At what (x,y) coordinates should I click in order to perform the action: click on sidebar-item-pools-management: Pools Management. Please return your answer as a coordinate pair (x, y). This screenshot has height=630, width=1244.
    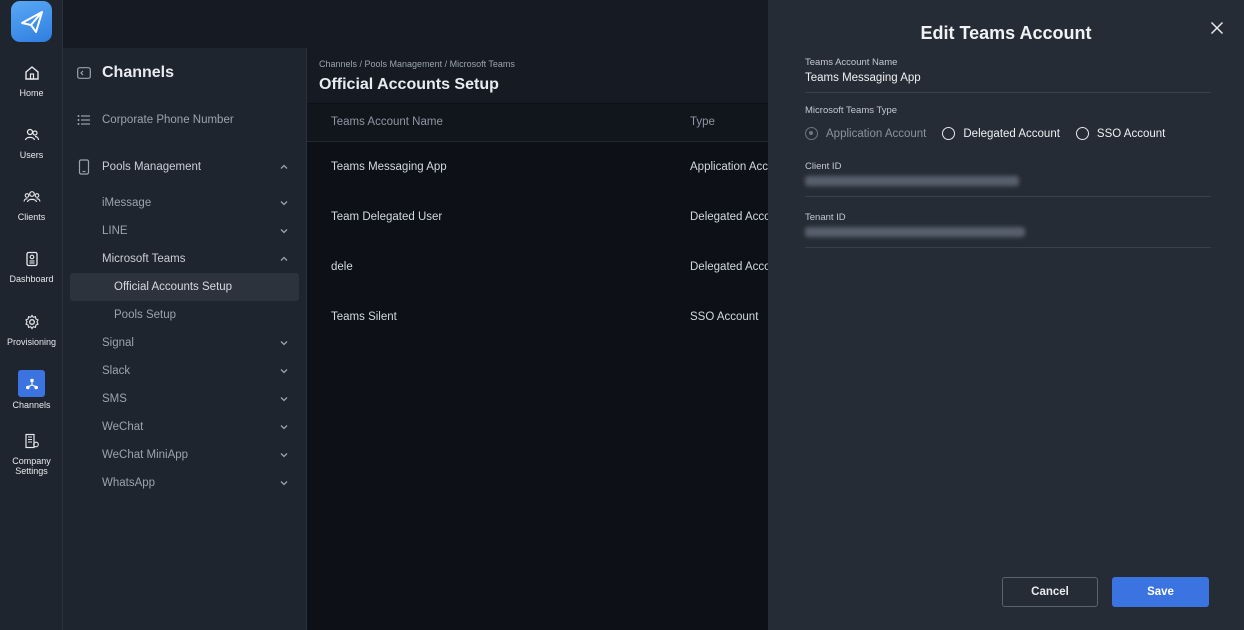
    Looking at the image, I should click on (185, 167).